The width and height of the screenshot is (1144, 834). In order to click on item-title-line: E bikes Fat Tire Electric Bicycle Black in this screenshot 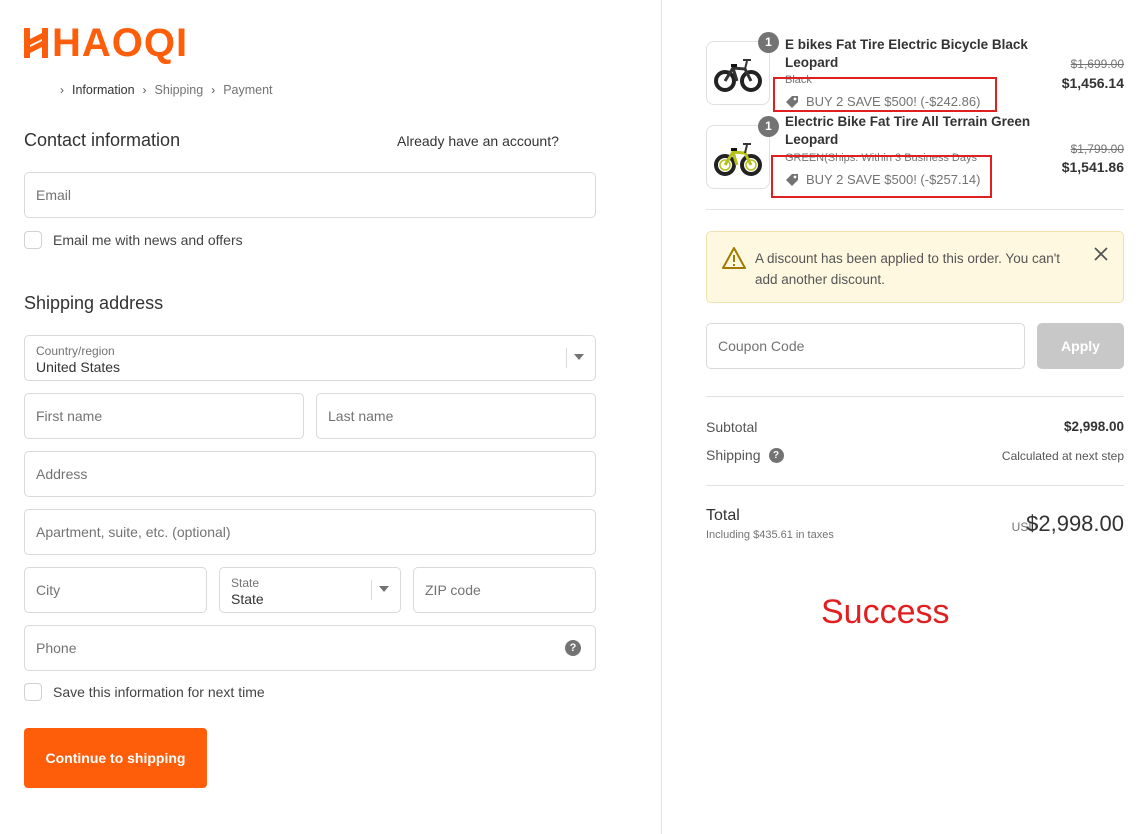, I will do `click(906, 44)`.